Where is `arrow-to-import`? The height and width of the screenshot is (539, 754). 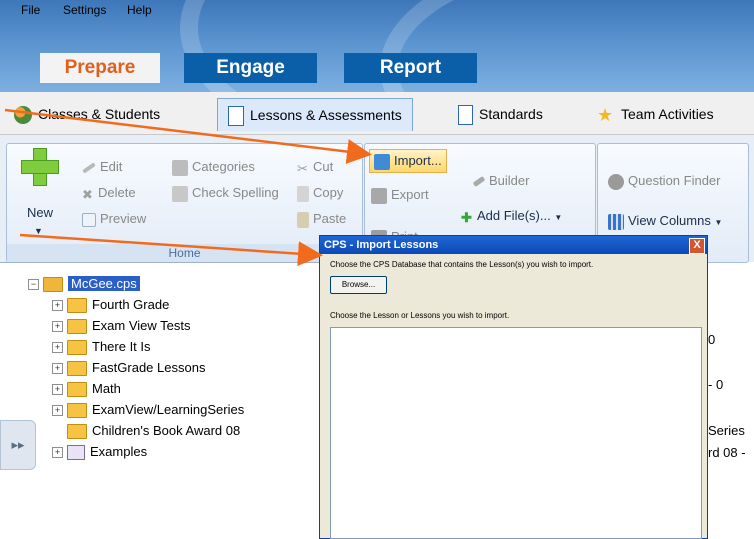 arrow-to-import is located at coordinates (188, 136).